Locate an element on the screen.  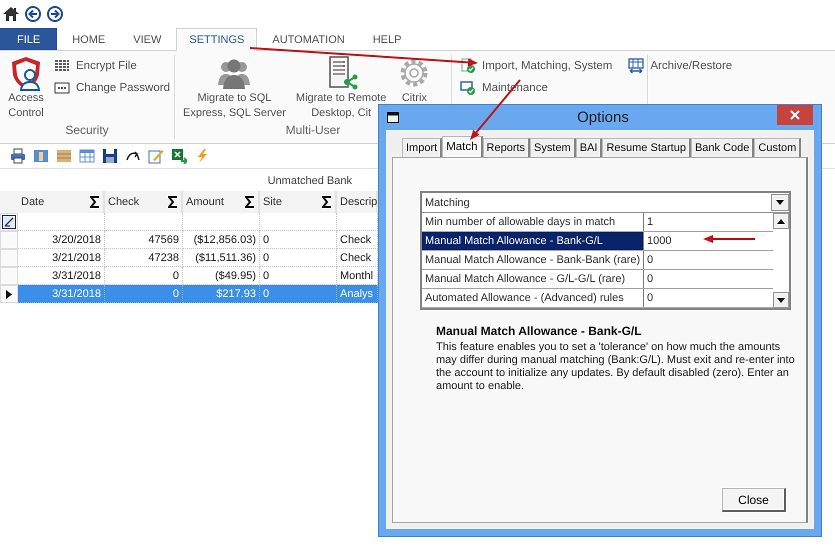
table-cell: 3/31/2018 is located at coordinates (61, 294).